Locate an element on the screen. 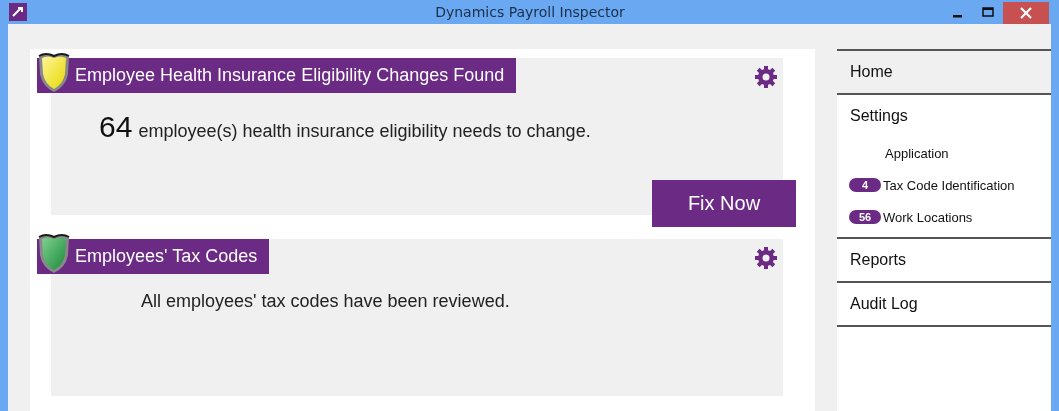 This screenshot has height=411, width=1059. count-text: 64 is located at coordinates (116, 127).